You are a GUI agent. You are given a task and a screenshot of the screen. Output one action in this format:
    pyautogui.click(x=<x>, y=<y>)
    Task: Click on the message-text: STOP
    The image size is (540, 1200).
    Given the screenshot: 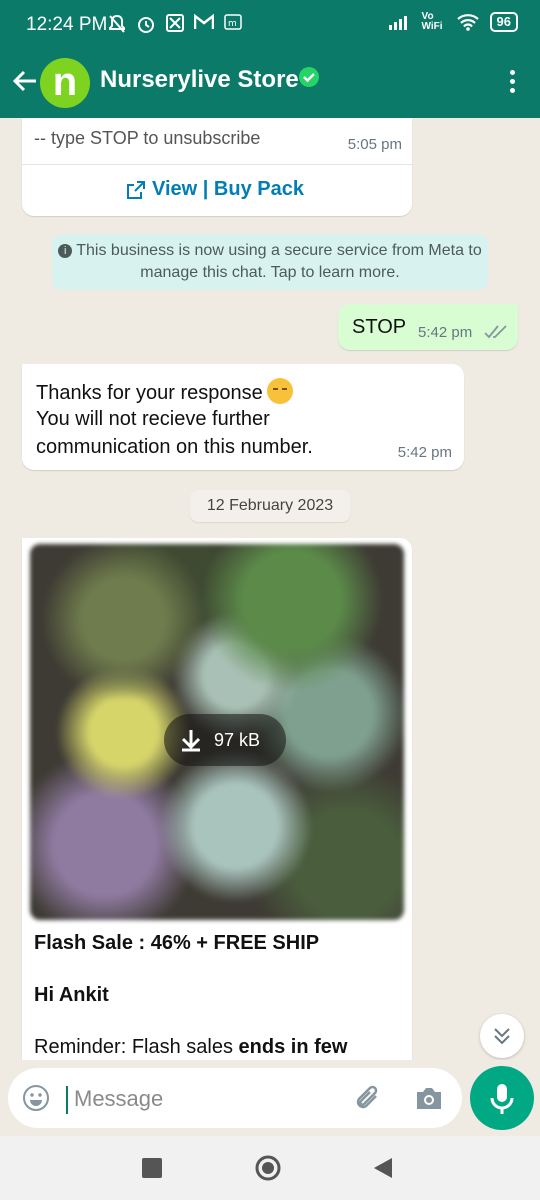 What is the action you would take?
    pyautogui.click(x=379, y=327)
    